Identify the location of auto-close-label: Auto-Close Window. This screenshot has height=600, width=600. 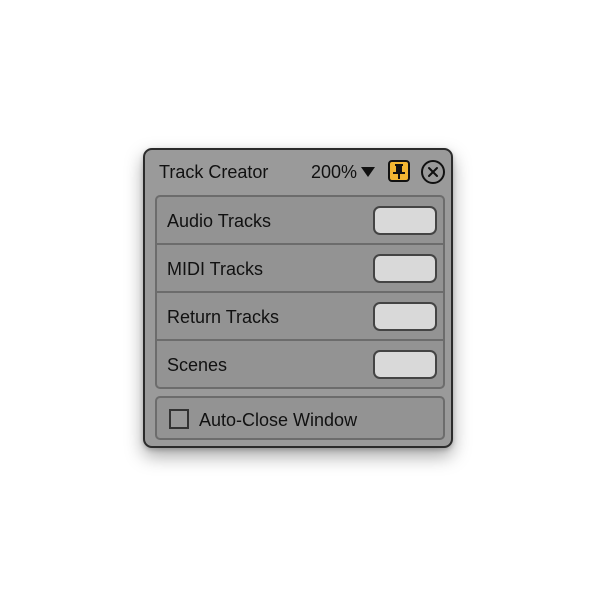
(278, 420).